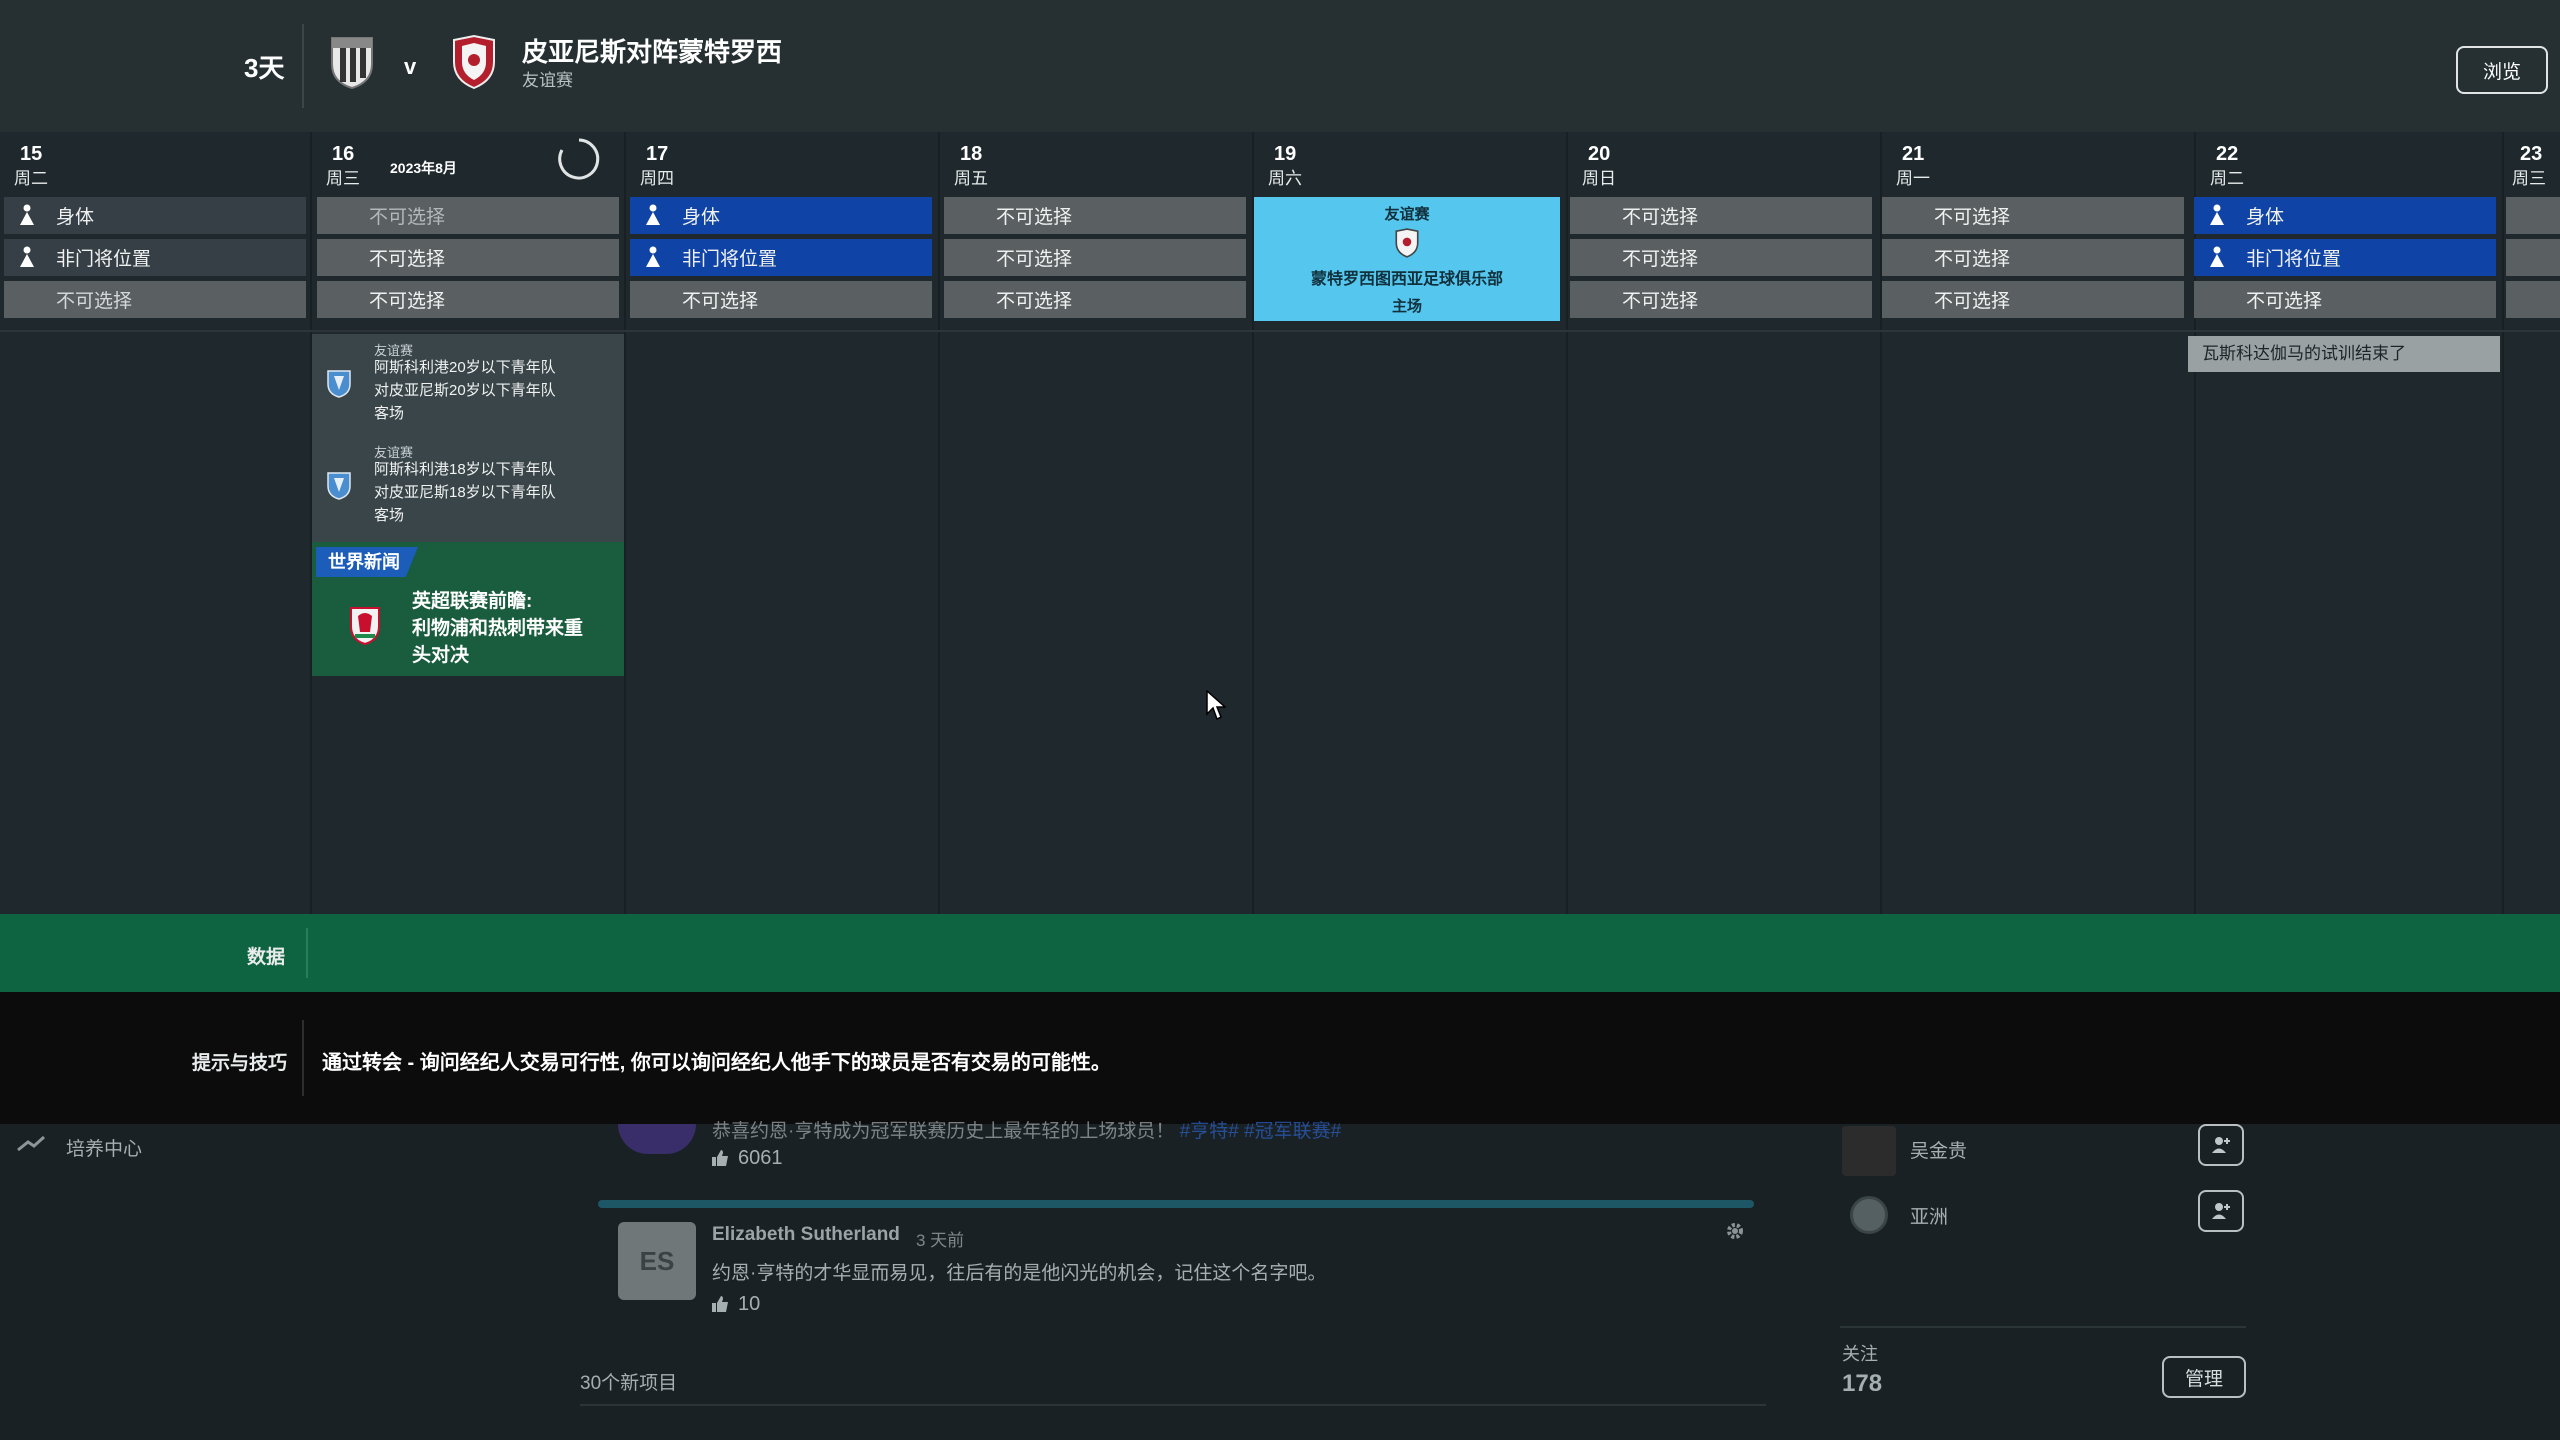 This screenshot has height=1440, width=2560. I want to click on event-line: 对皮亚尼斯20岁以下青年队, so click(465, 390).